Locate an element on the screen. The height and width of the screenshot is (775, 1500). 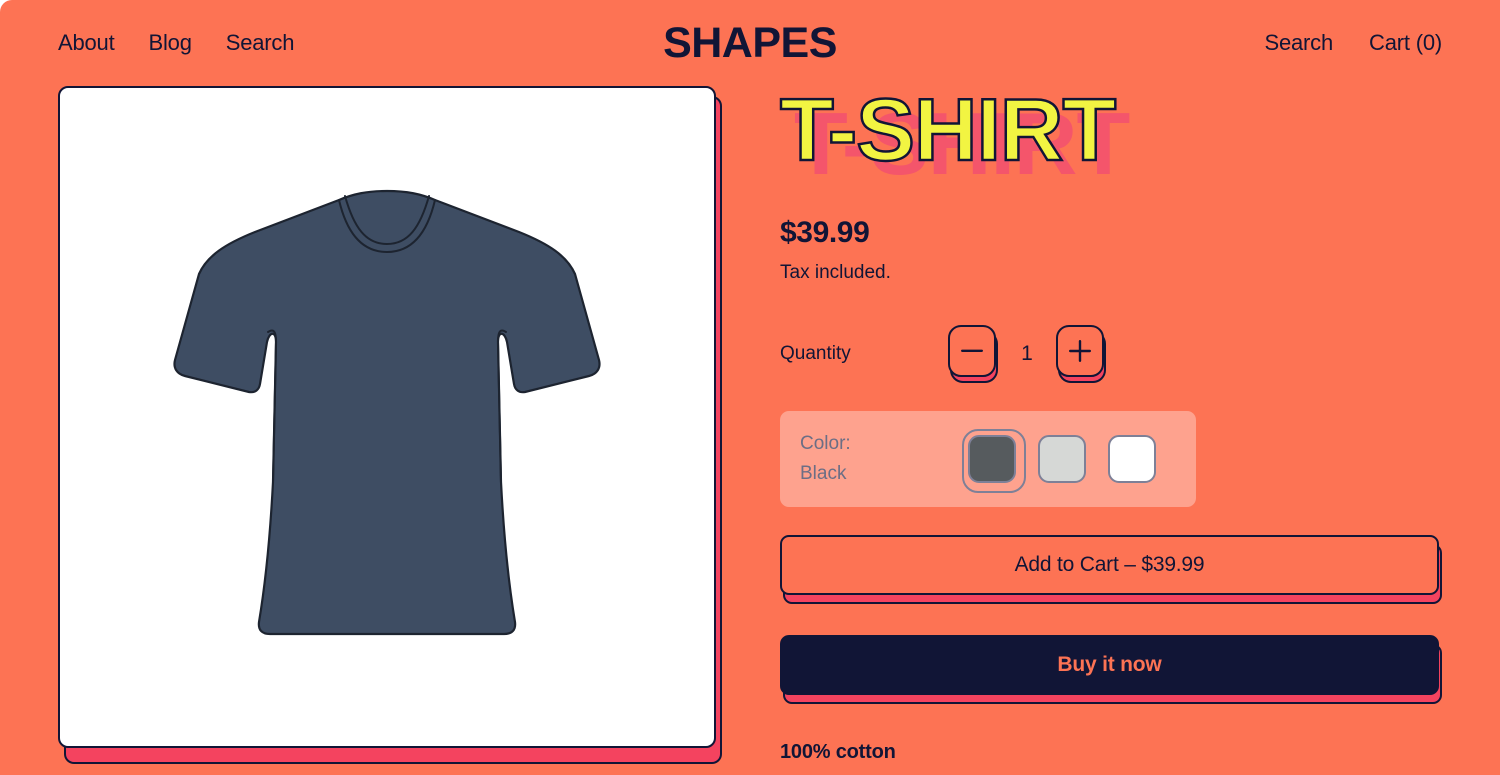
primary-navigation: About Blog Search is located at coordinates (176, 43).